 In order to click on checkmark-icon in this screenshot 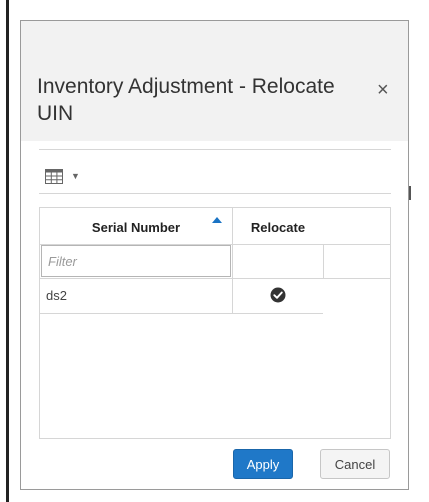, I will do `click(278, 295)`.